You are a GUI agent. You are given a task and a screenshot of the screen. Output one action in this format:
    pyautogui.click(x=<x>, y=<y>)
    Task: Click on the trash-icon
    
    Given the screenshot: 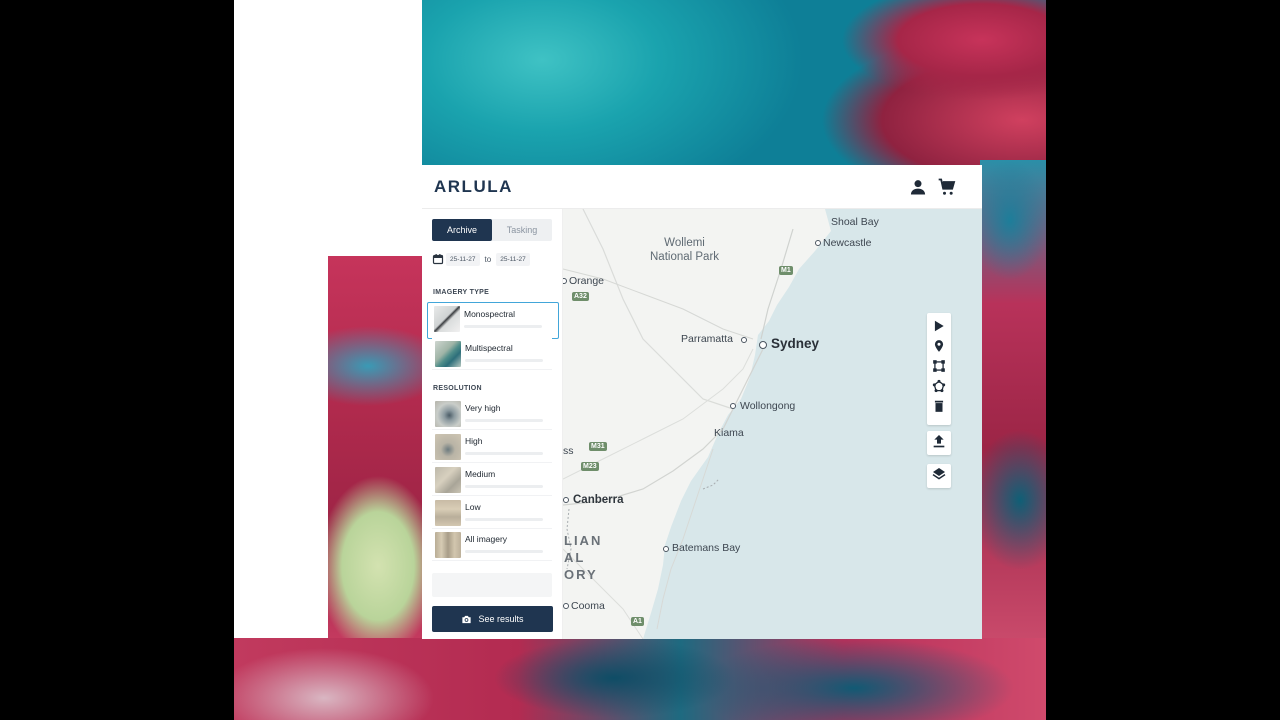 What is the action you would take?
    pyautogui.click(x=939, y=406)
    